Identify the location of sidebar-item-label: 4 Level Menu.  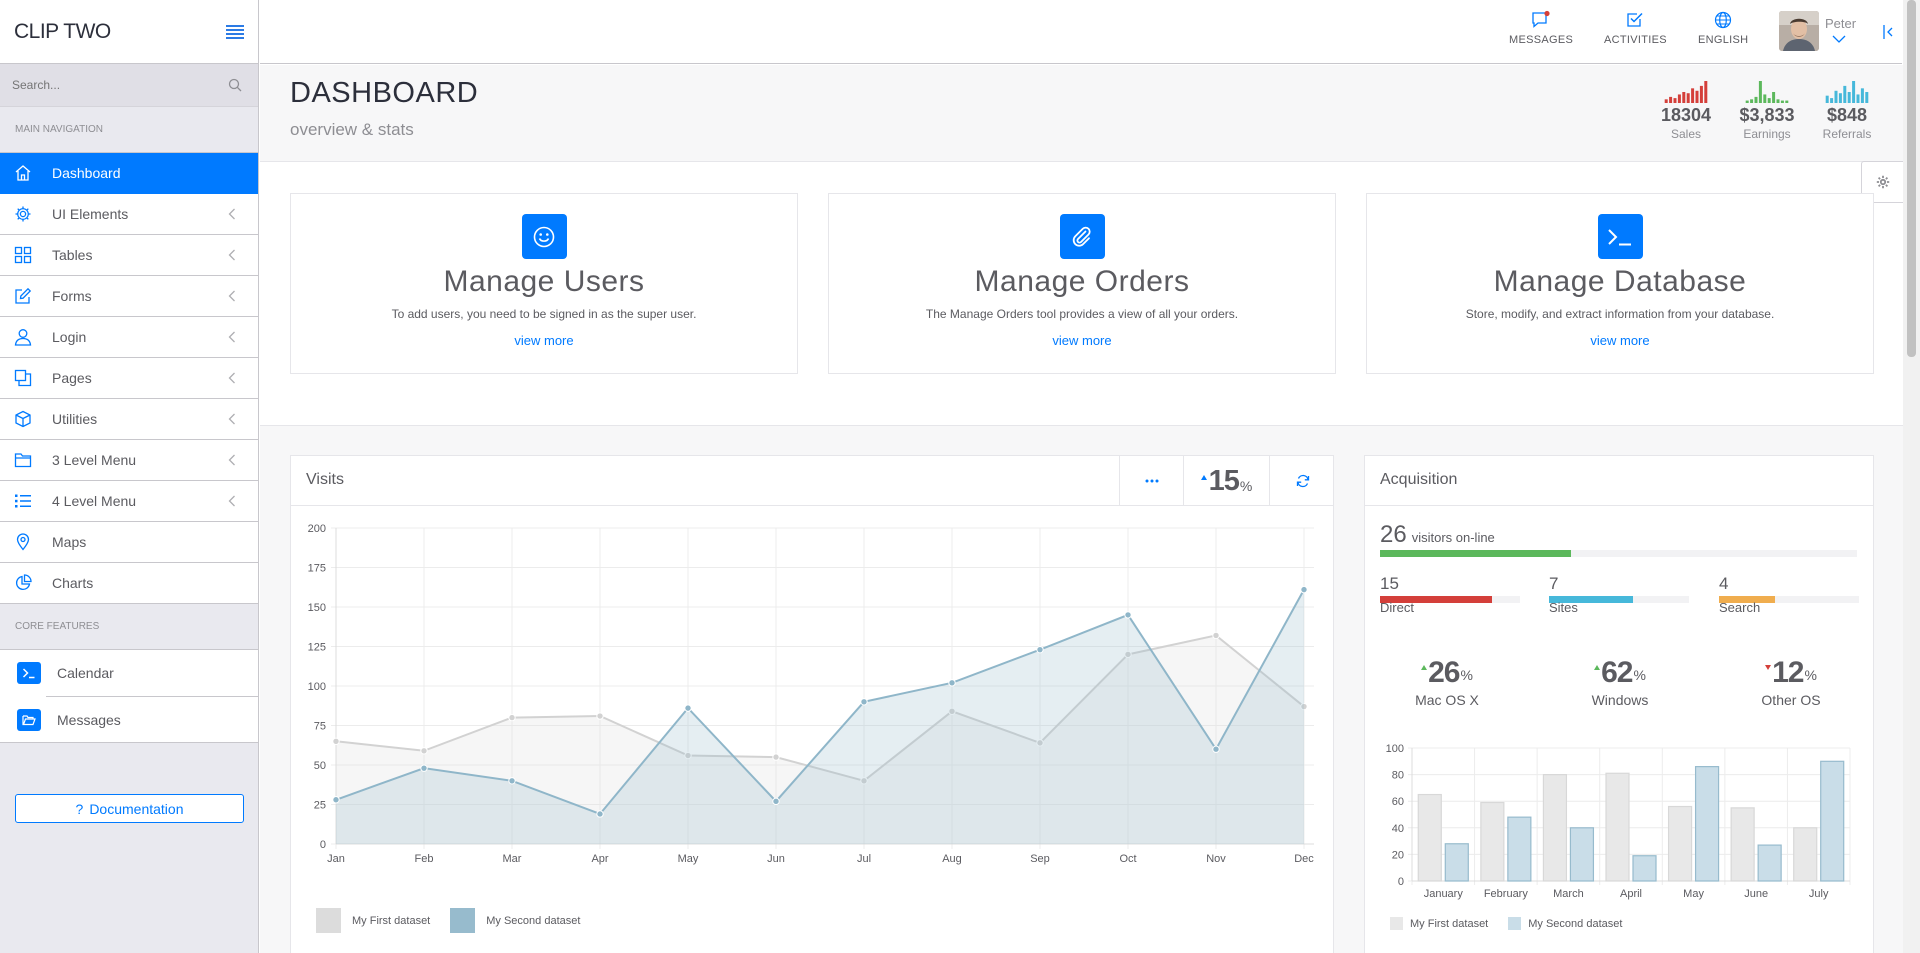
(94, 501).